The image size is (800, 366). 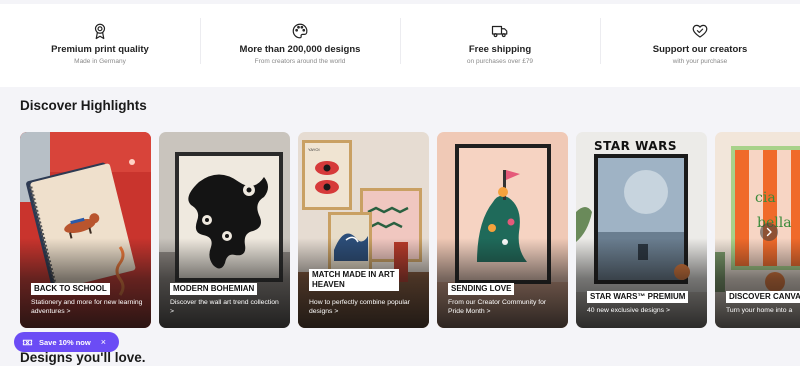 I want to click on award-icon, so click(x=100, y=31).